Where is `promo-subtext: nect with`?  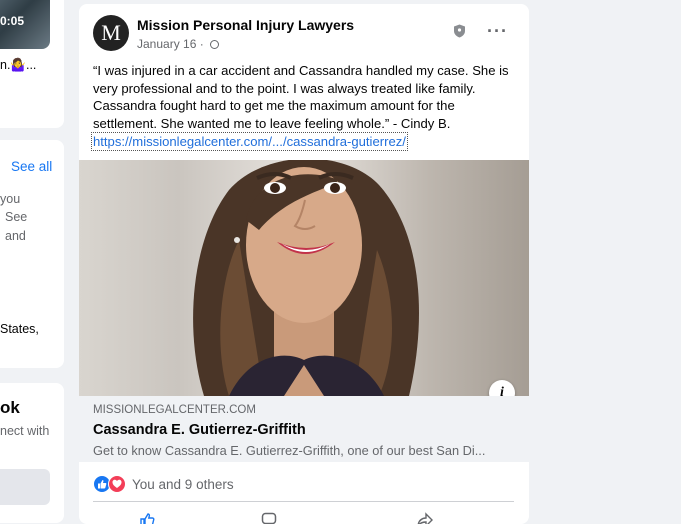
promo-subtext: nect with is located at coordinates (25, 431).